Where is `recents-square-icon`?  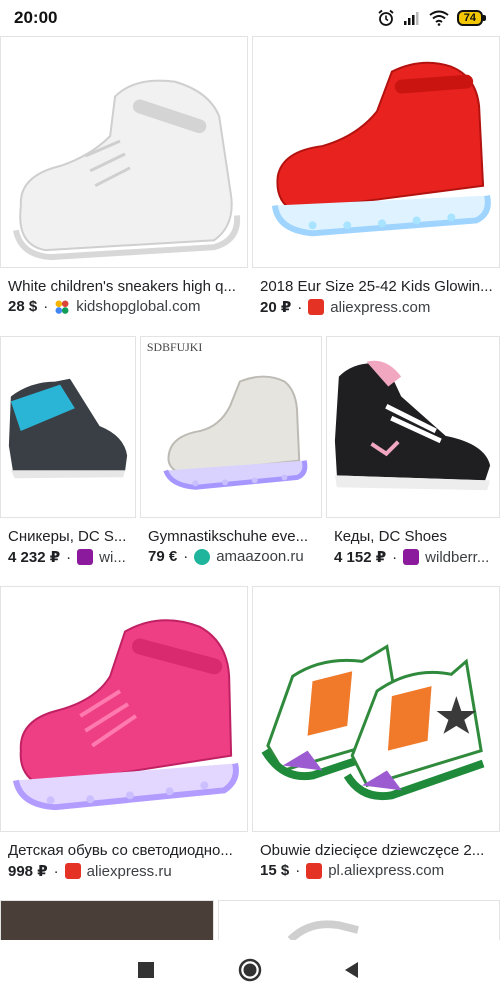 recents-square-icon is located at coordinates (146, 970).